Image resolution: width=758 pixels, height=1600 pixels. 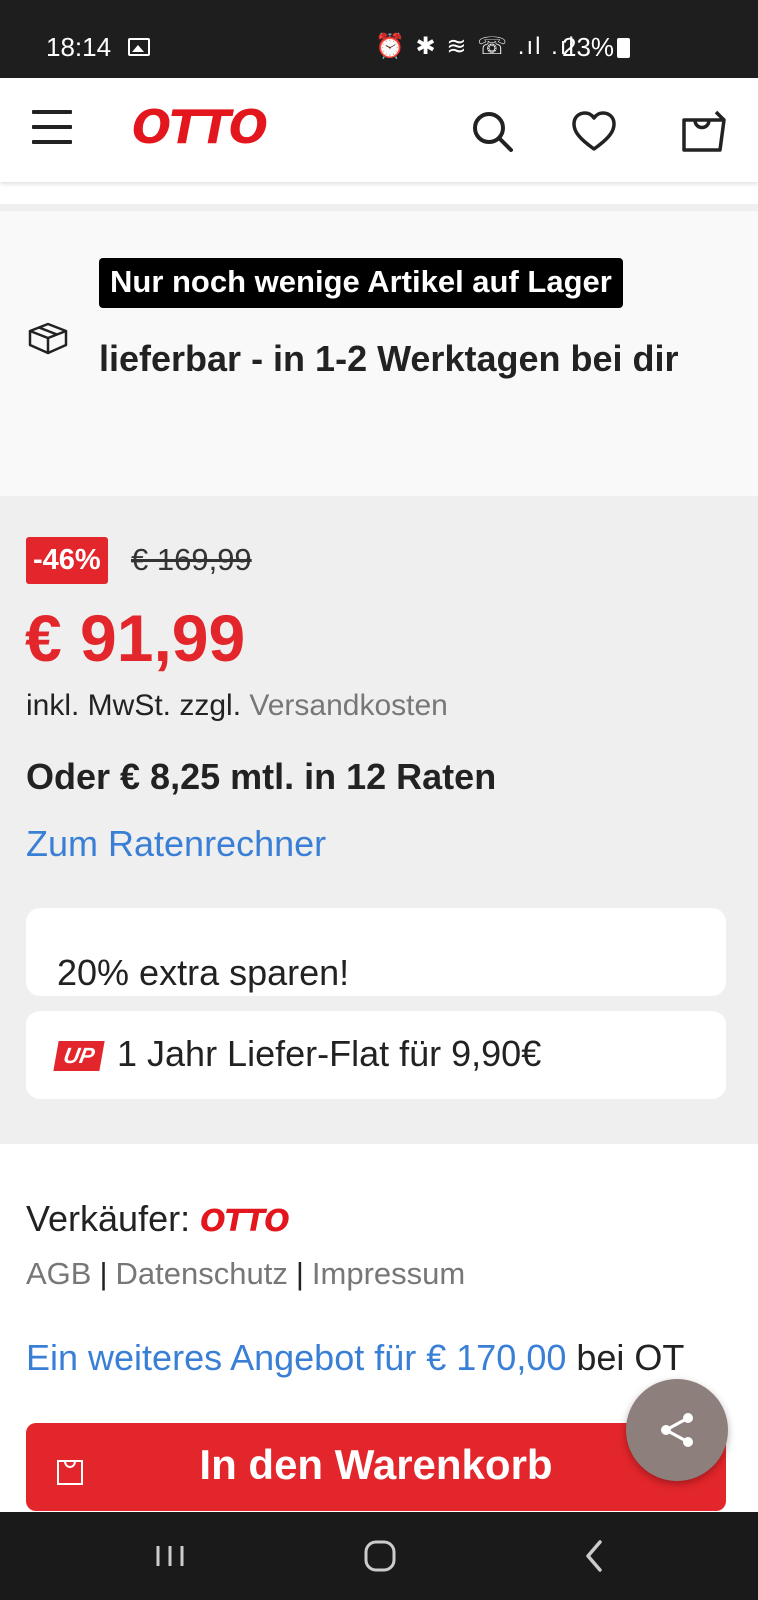 I want to click on package-icon, so click(x=48, y=338).